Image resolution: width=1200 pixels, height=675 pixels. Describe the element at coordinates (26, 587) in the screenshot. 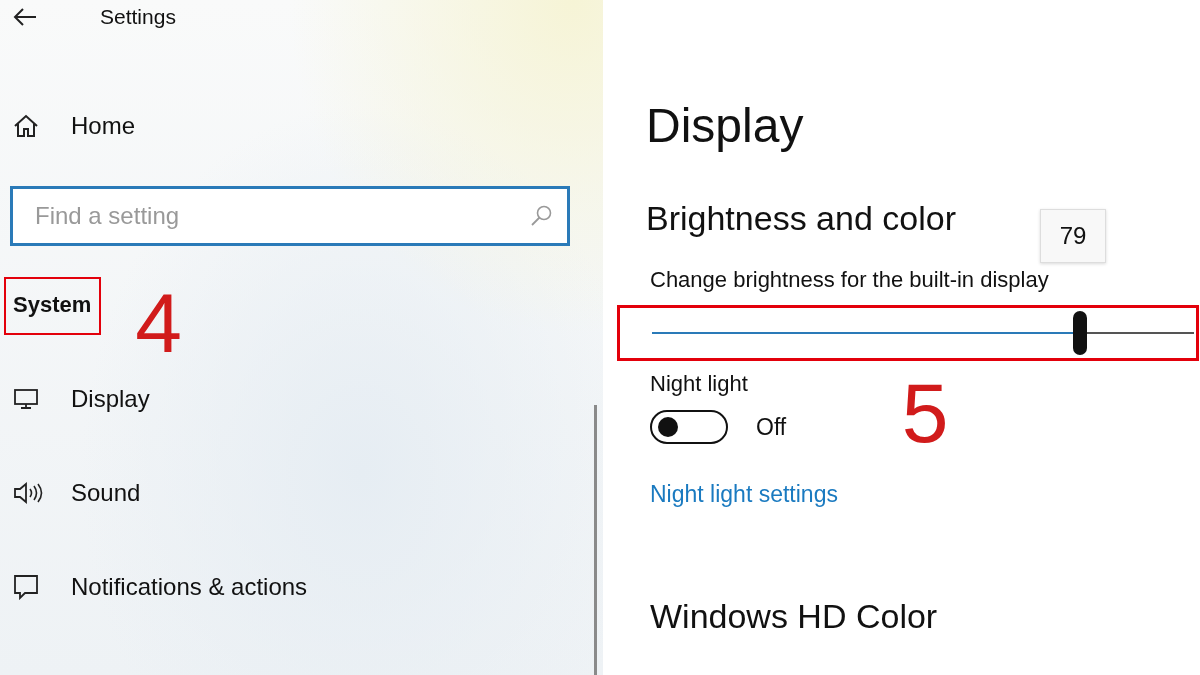

I see `message-icon` at that location.